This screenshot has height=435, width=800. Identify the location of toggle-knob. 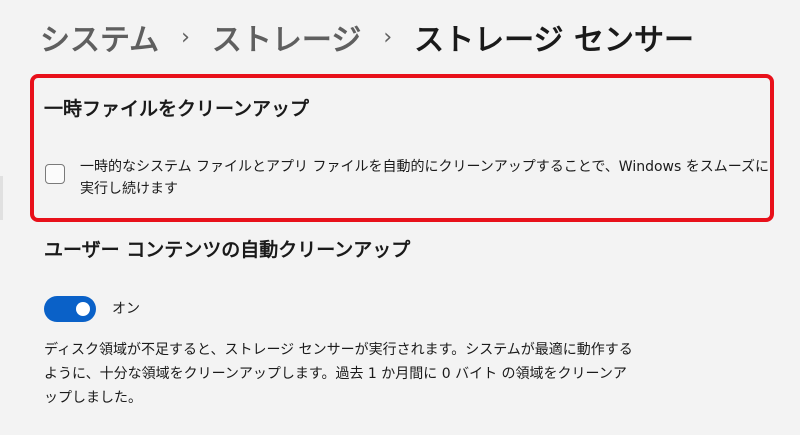
(83, 309).